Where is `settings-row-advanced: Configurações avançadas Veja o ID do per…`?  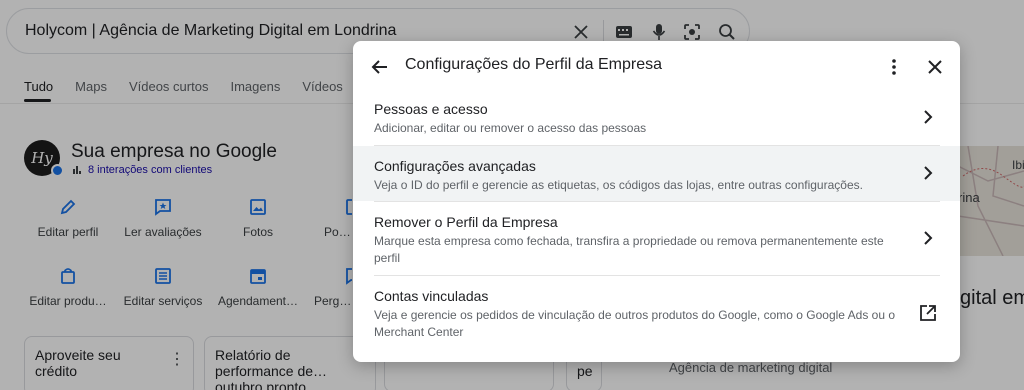 settings-row-advanced: Configurações avançadas Veja o ID do per… is located at coordinates (656, 173).